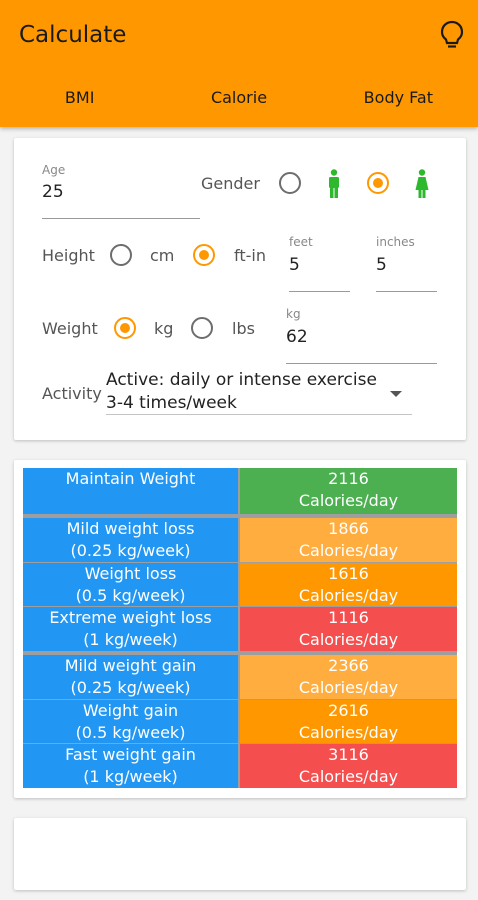 Image resolution: width=478 pixels, height=900 pixels. I want to click on result-label: Weight loss, so click(130, 573).